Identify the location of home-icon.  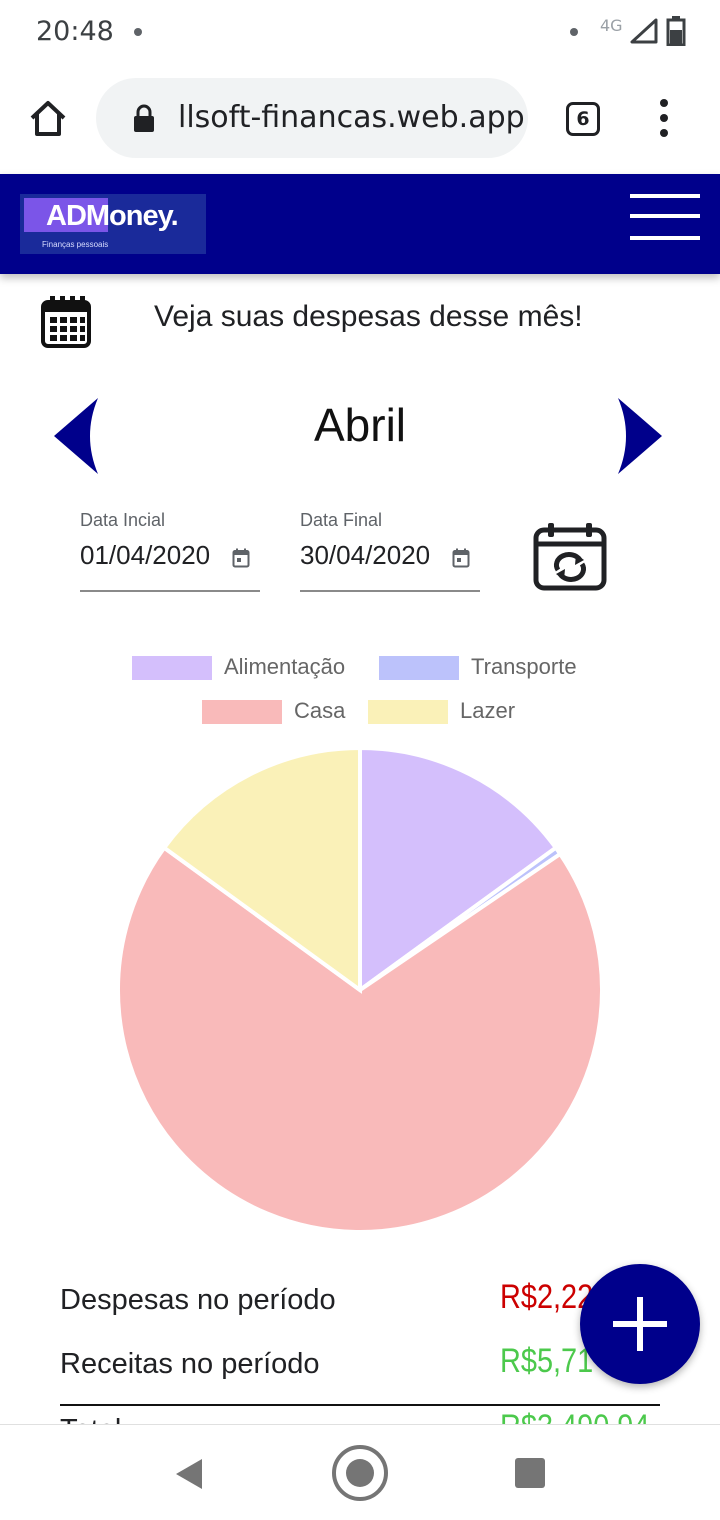
(48, 118).